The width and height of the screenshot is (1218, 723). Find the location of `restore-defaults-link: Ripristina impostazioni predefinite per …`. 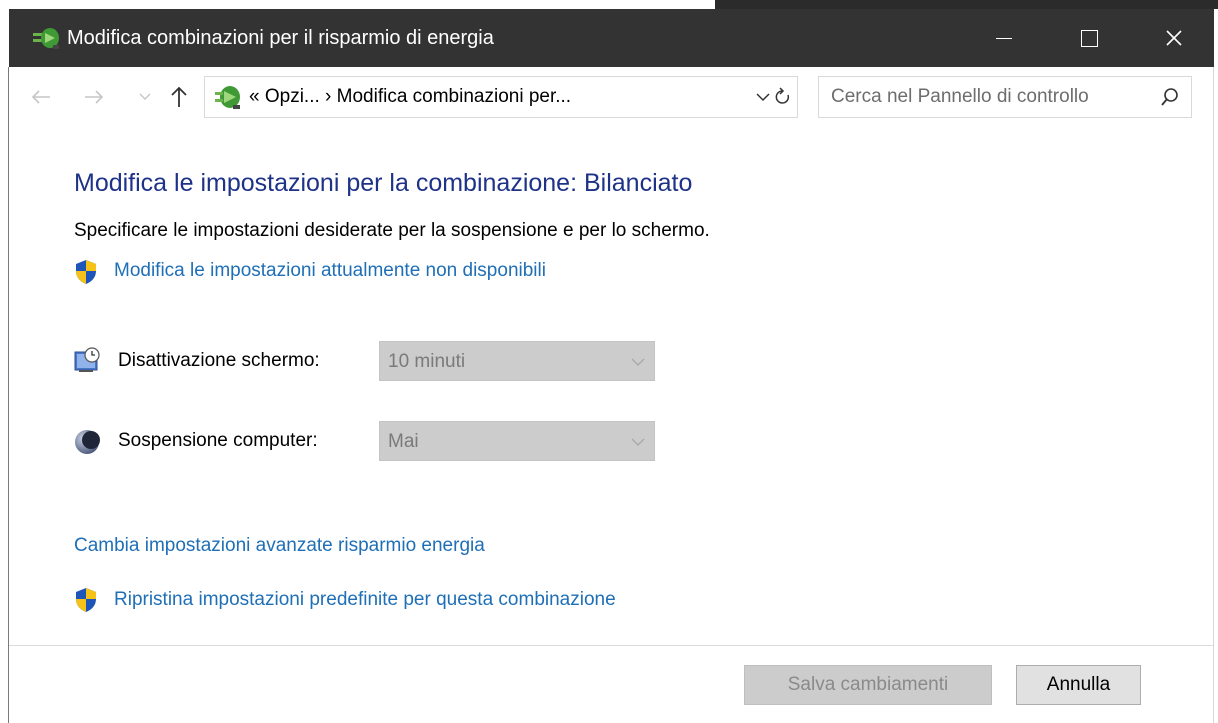

restore-defaults-link: Ripristina impostazioni predefinite per … is located at coordinates (365, 600).